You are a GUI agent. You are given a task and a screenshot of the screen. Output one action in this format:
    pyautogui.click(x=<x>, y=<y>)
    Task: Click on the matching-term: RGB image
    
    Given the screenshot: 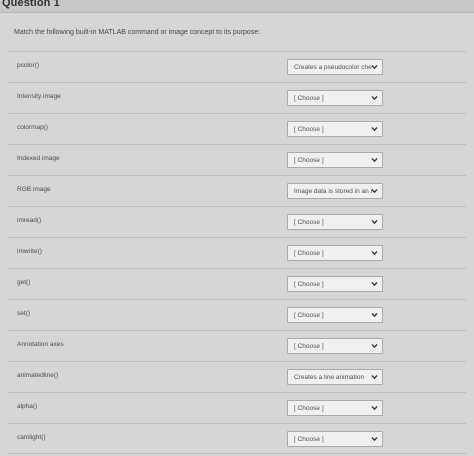 What is the action you would take?
    pyautogui.click(x=34, y=189)
    